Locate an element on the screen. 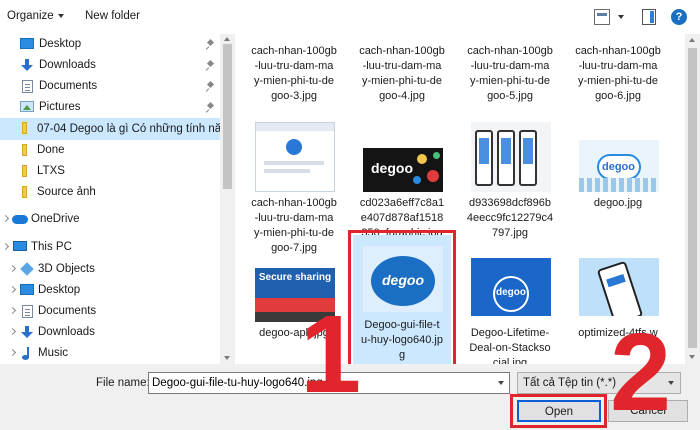 The width and height of the screenshot is (700, 430). pictures-icon is located at coordinates (27, 106).